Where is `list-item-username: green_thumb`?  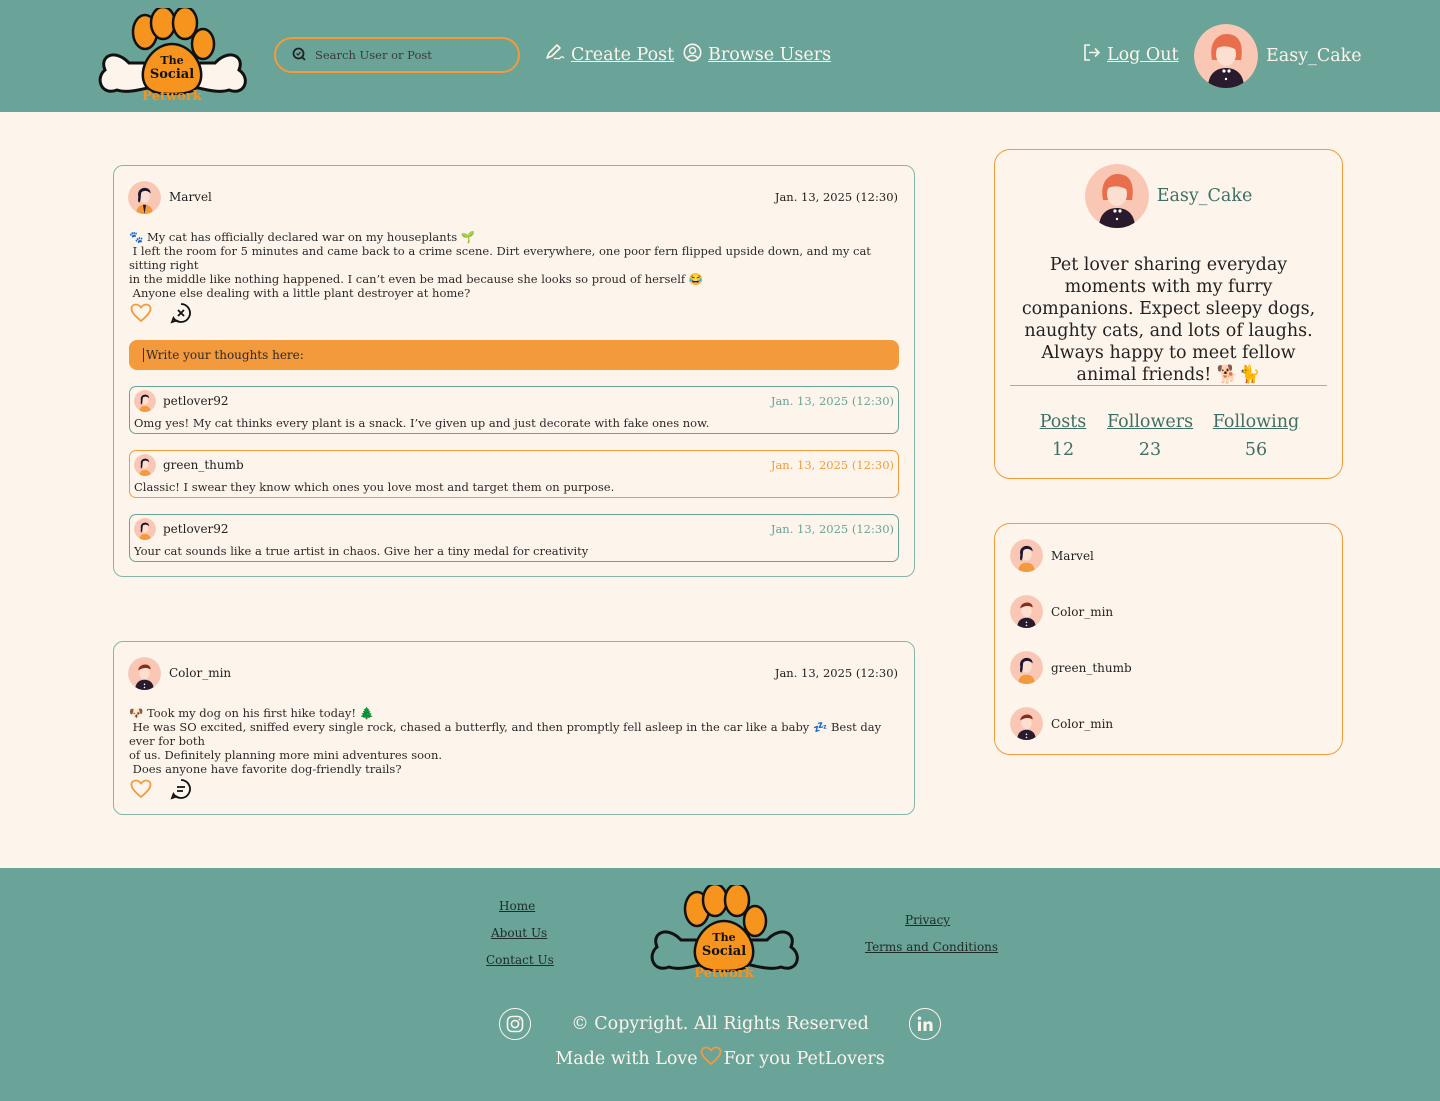
list-item-username: green_thumb is located at coordinates (1091, 667).